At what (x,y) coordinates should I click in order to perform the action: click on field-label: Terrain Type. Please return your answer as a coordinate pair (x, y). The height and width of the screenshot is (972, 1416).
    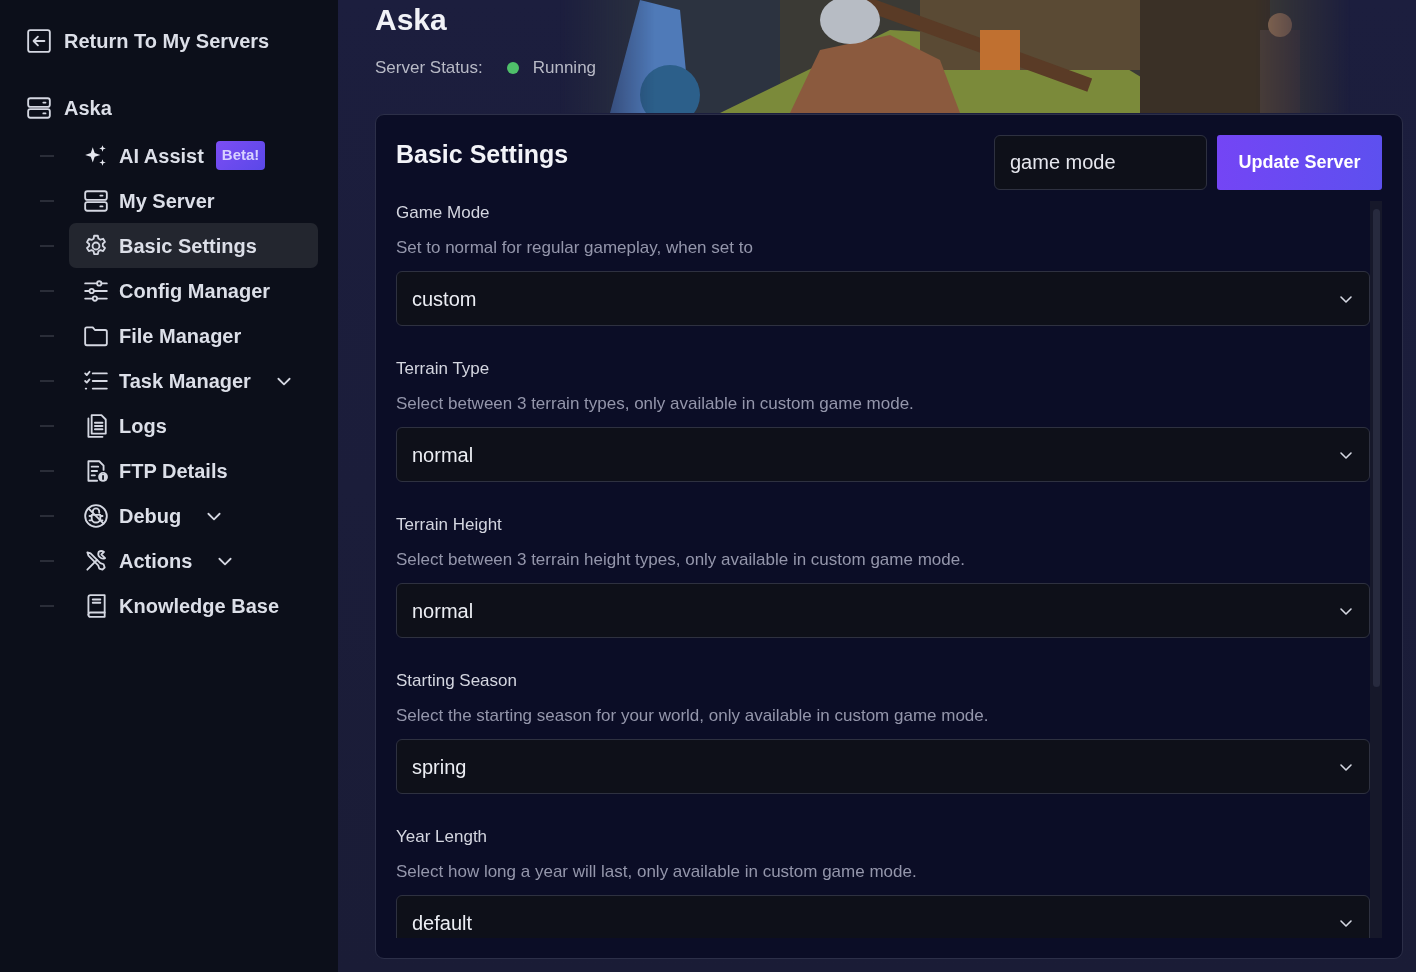
    Looking at the image, I should click on (443, 369).